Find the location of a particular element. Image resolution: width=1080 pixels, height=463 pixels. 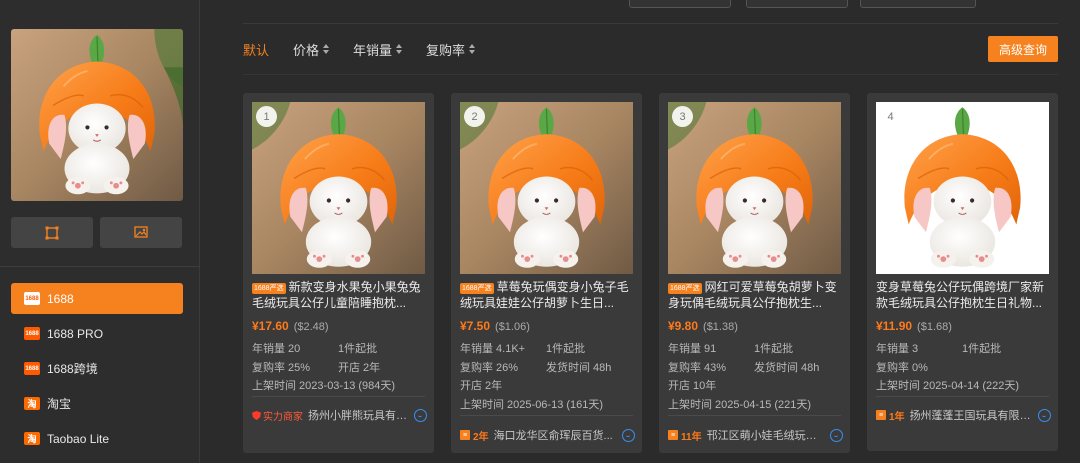

sidebar-item-label: 1688 is located at coordinates (60, 298).